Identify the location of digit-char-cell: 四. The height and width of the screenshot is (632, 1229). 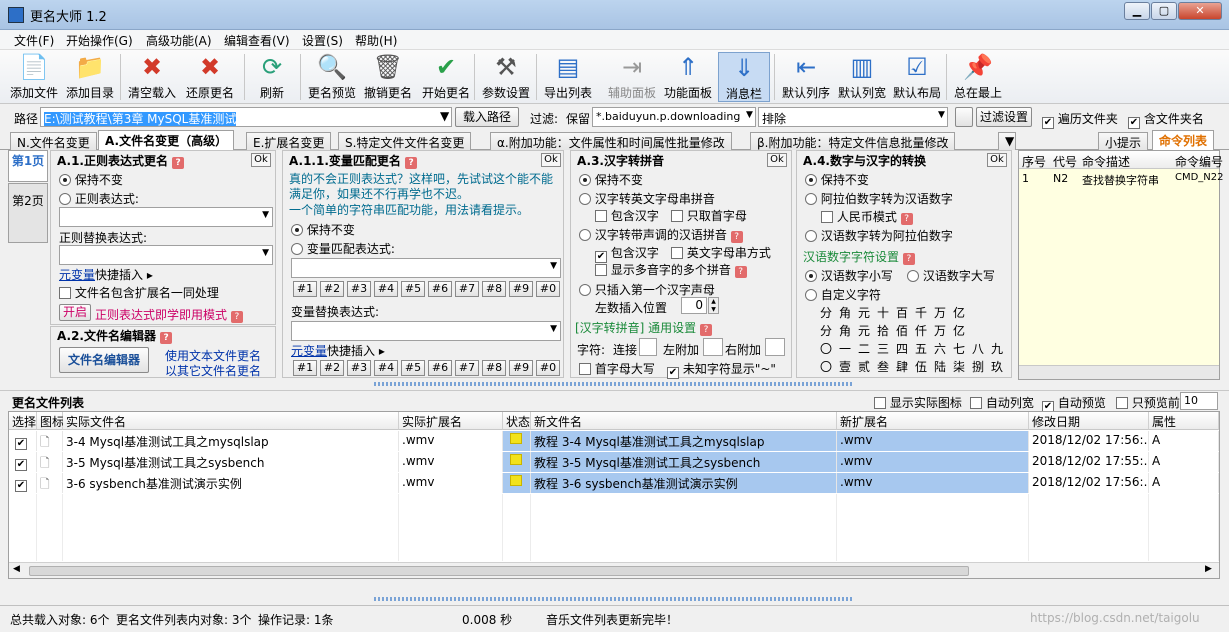
(902, 348).